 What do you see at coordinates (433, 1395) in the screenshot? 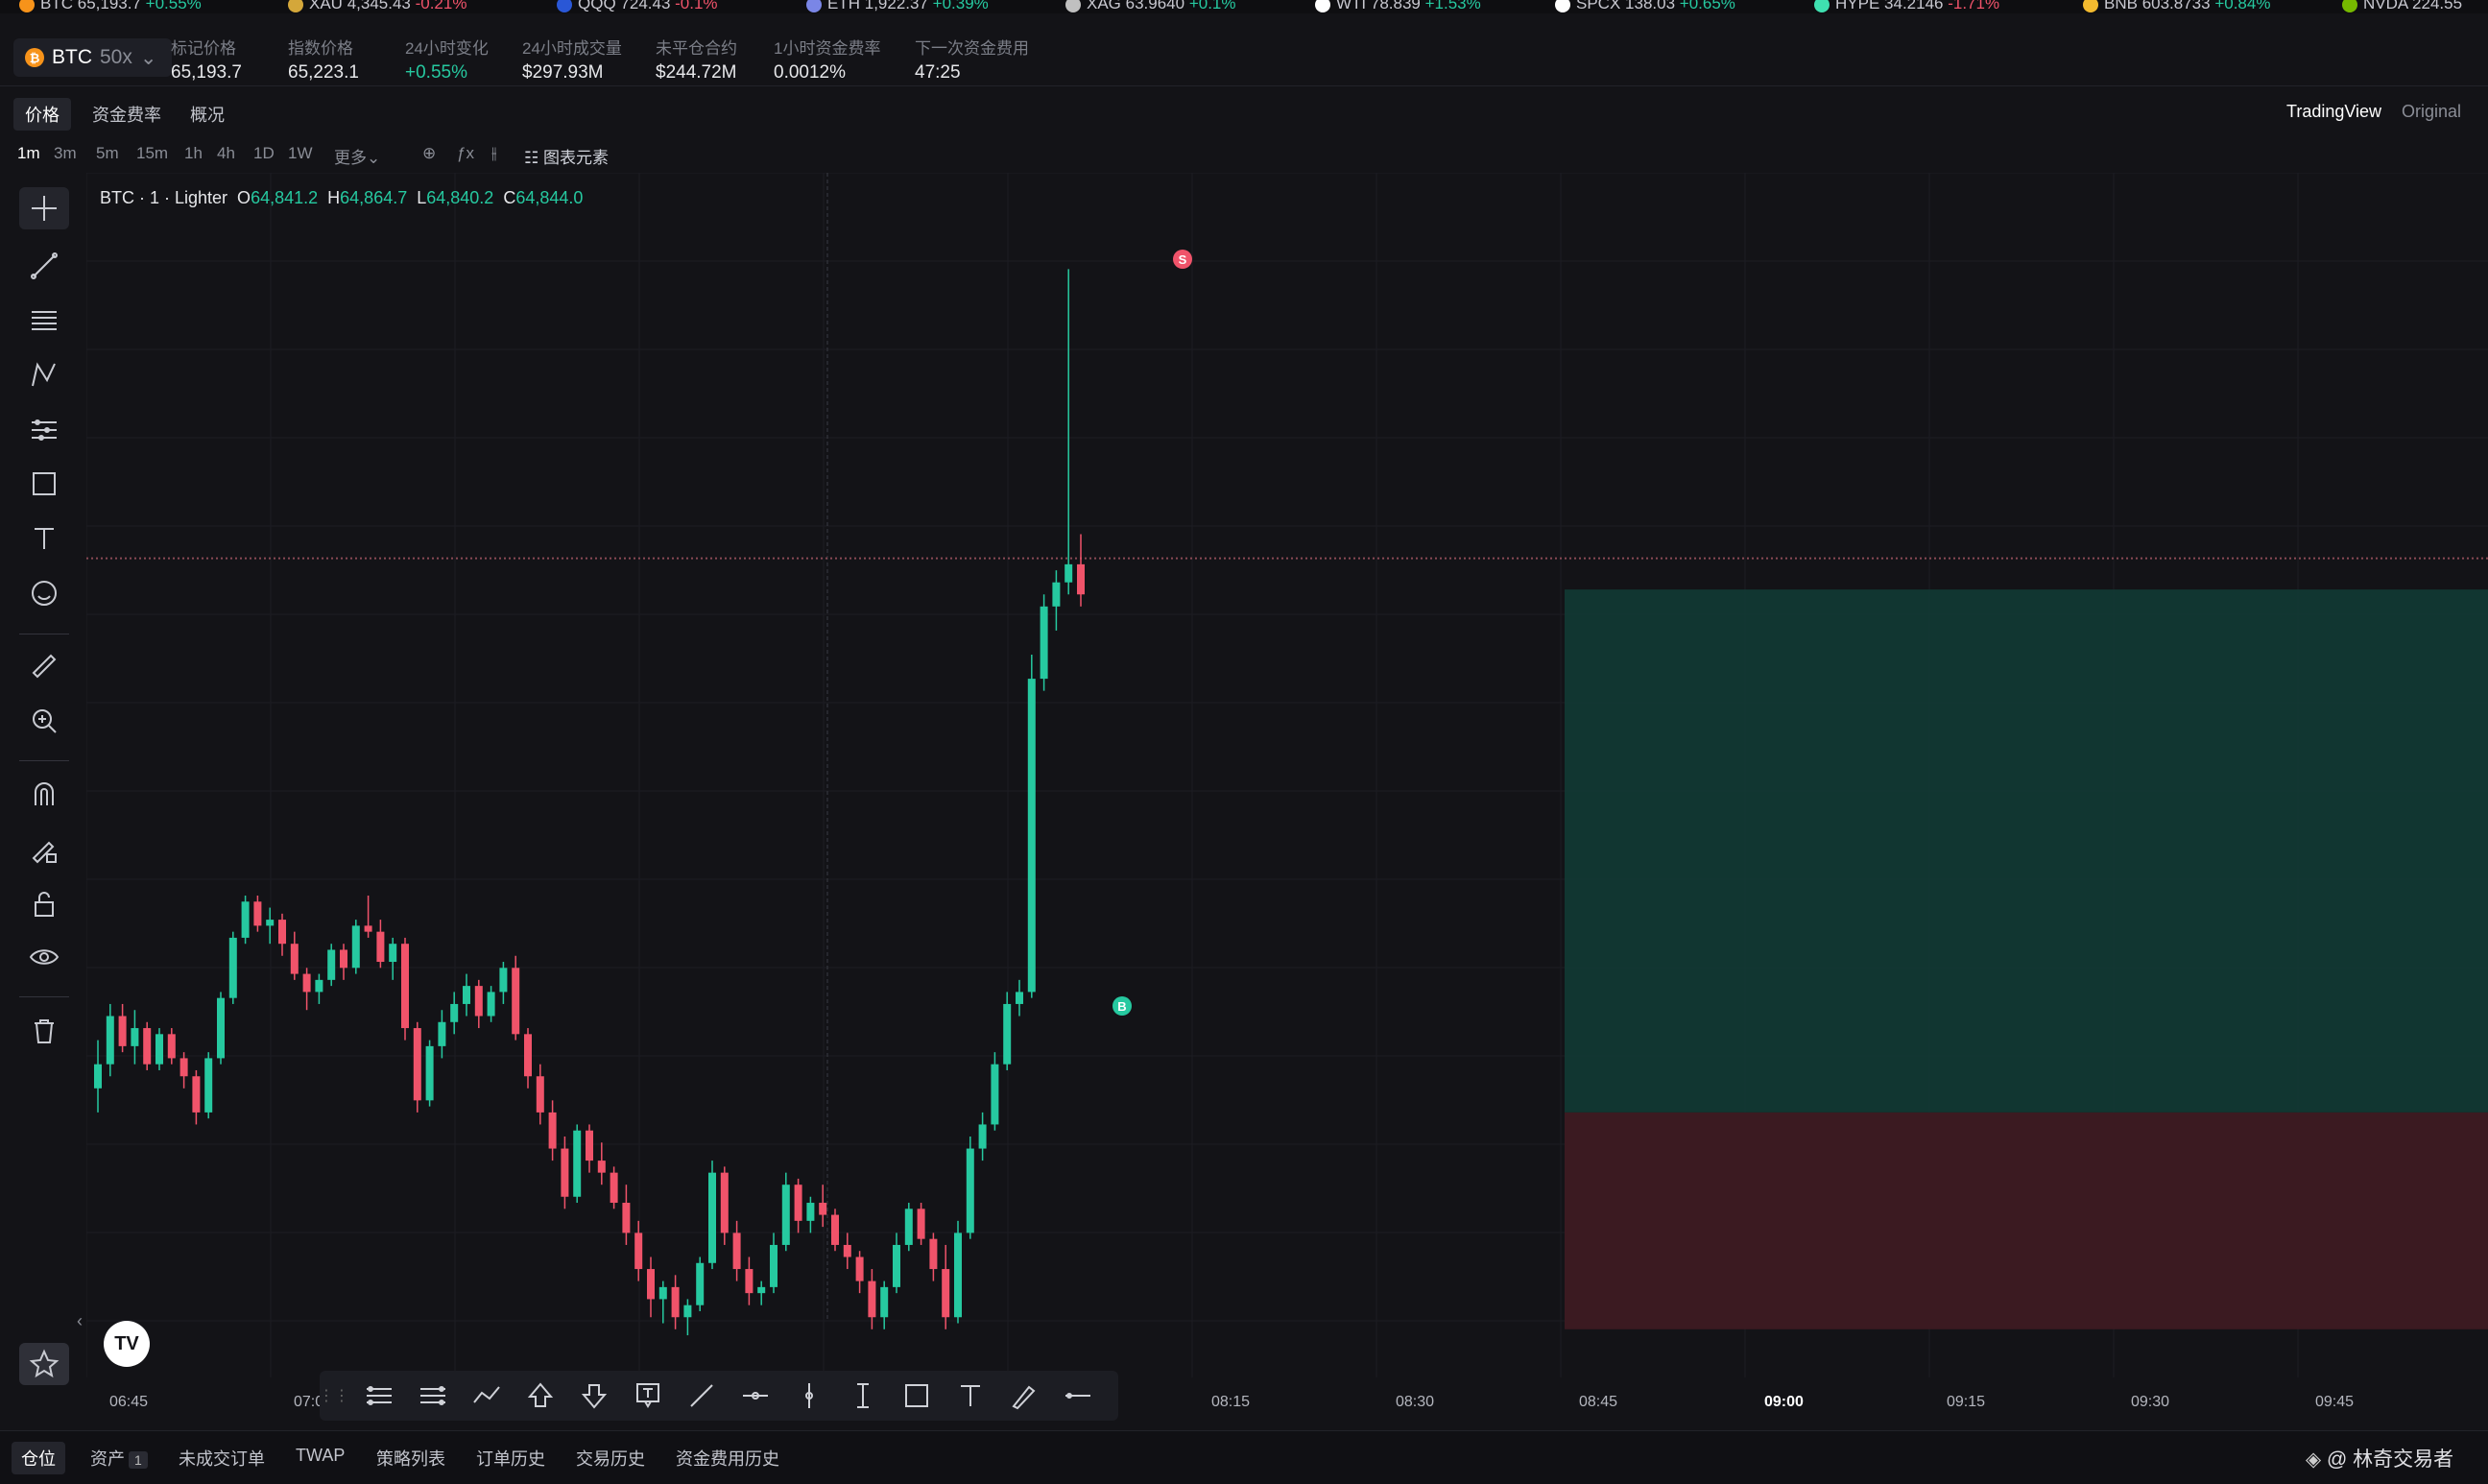
I see `short-position-icon` at bounding box center [433, 1395].